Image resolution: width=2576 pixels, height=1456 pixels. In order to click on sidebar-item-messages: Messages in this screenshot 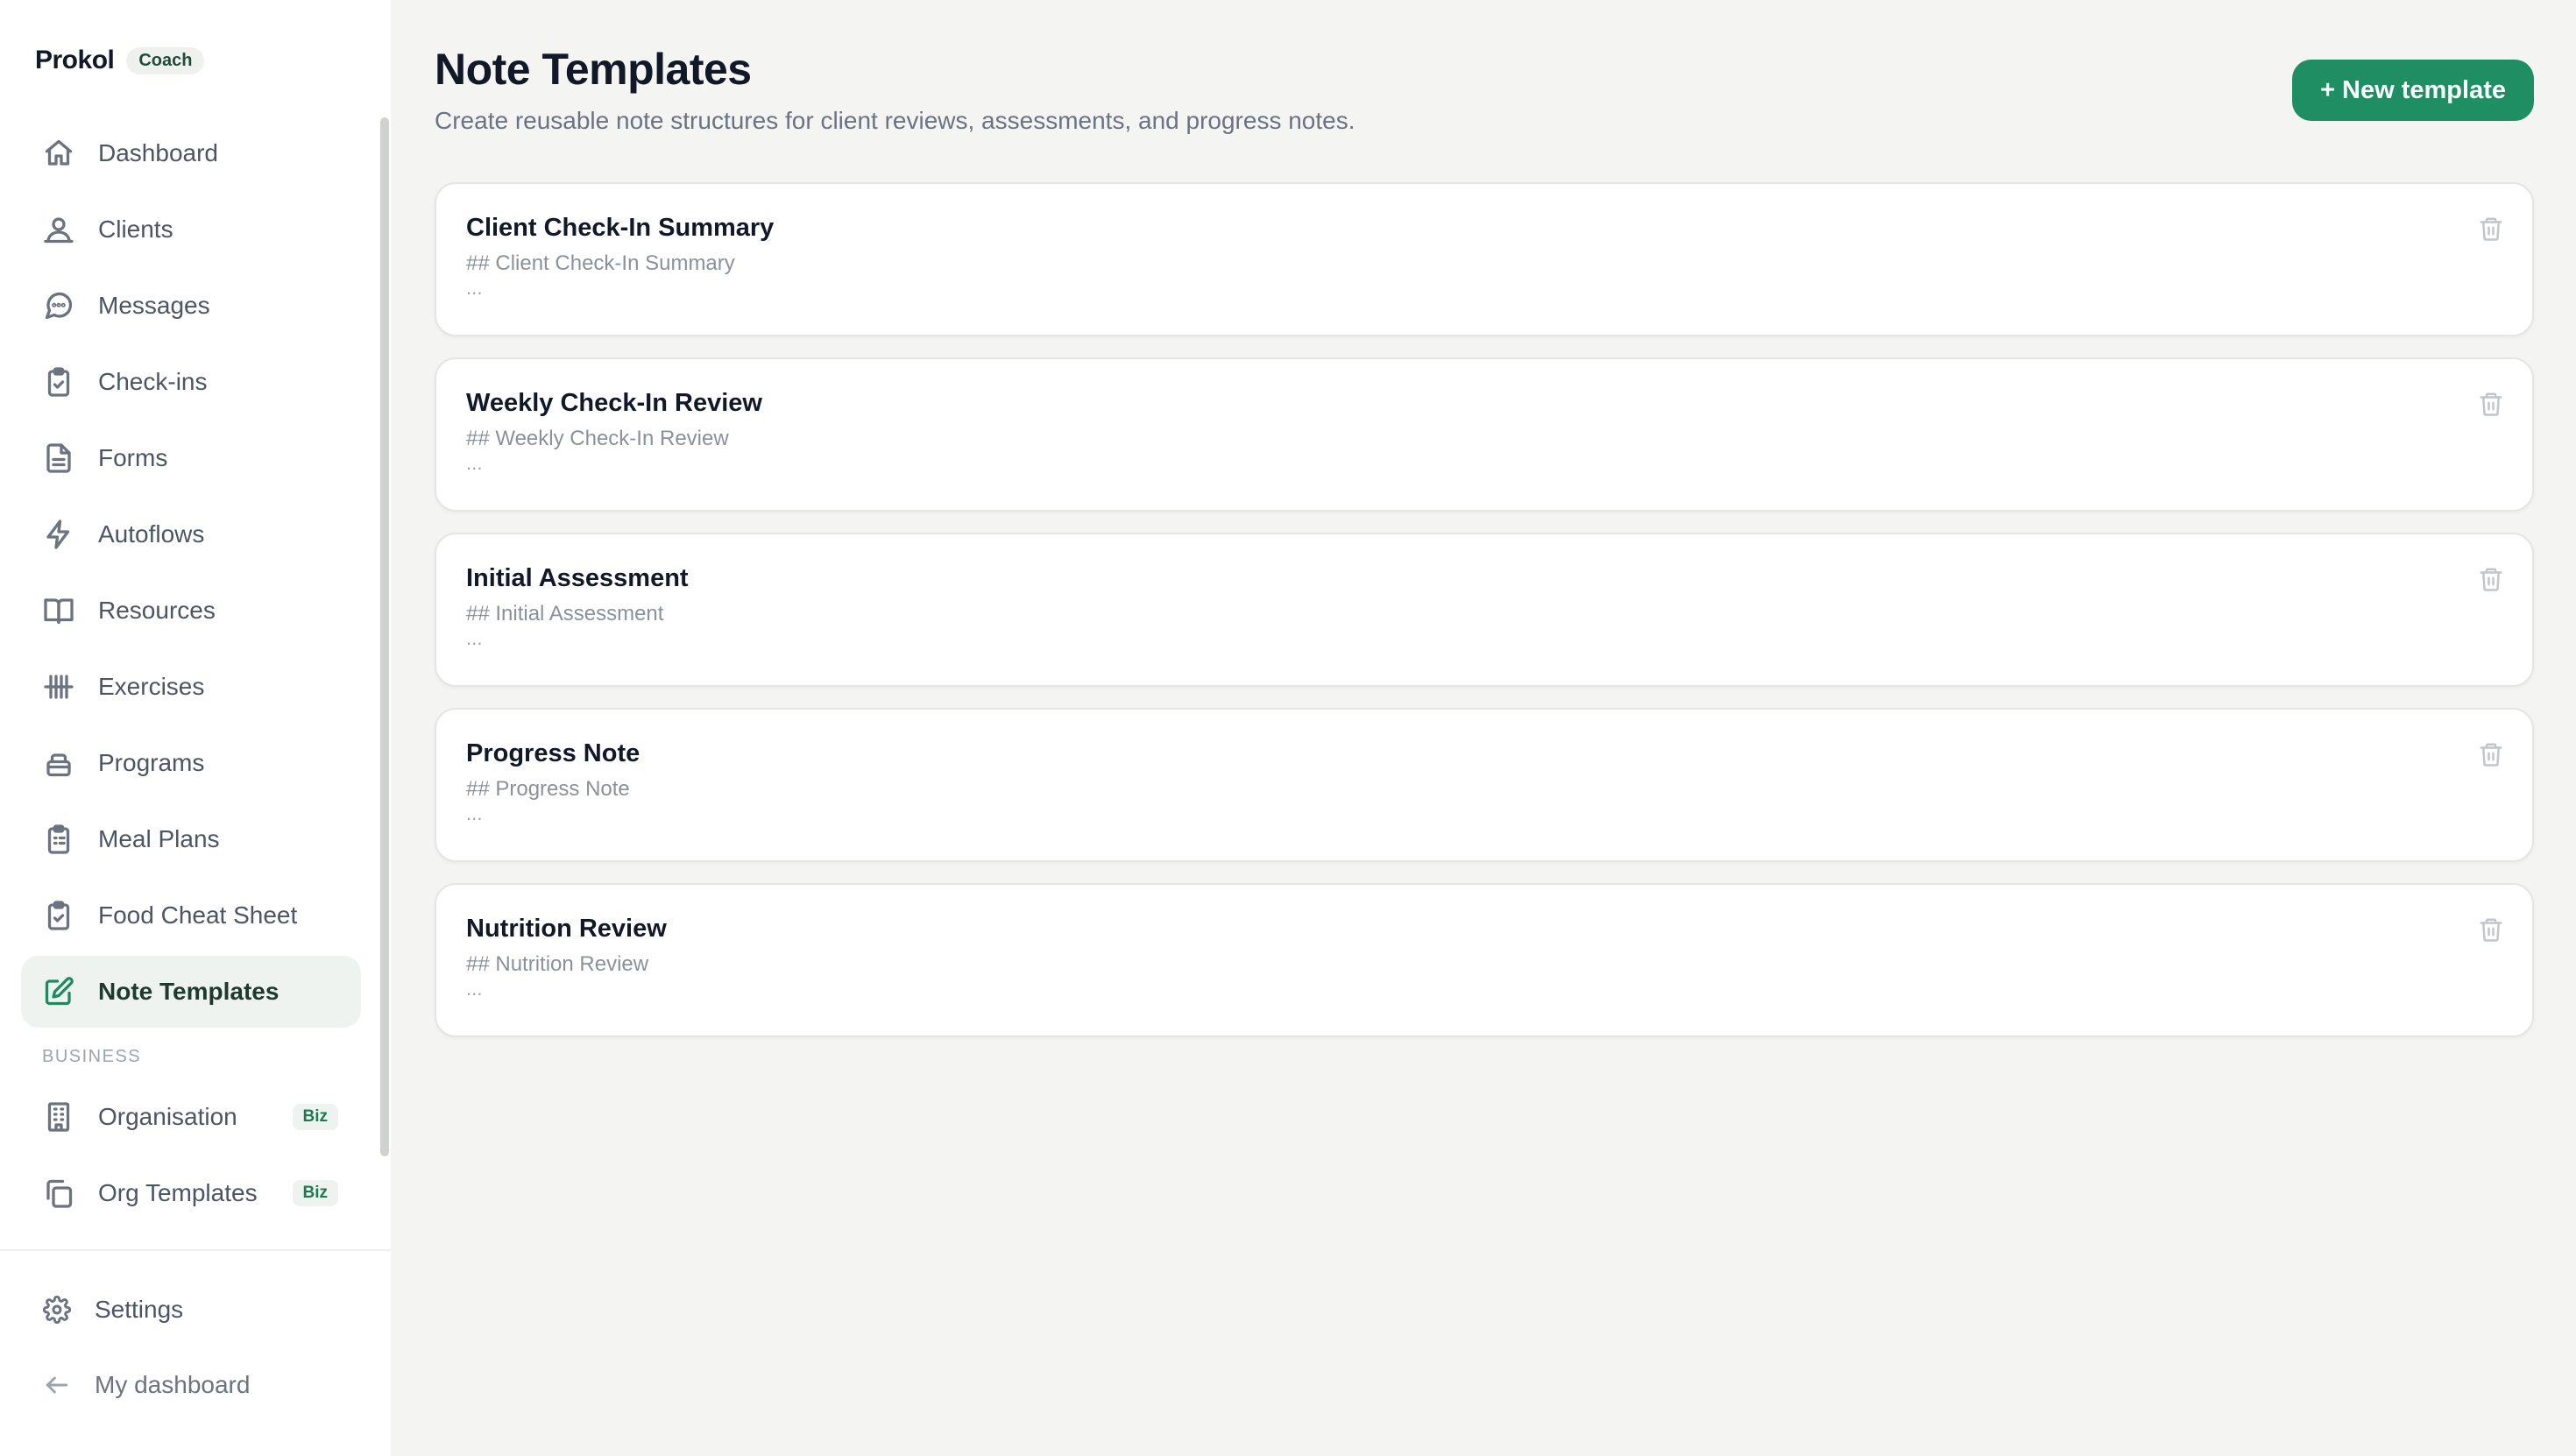, I will do `click(191, 306)`.